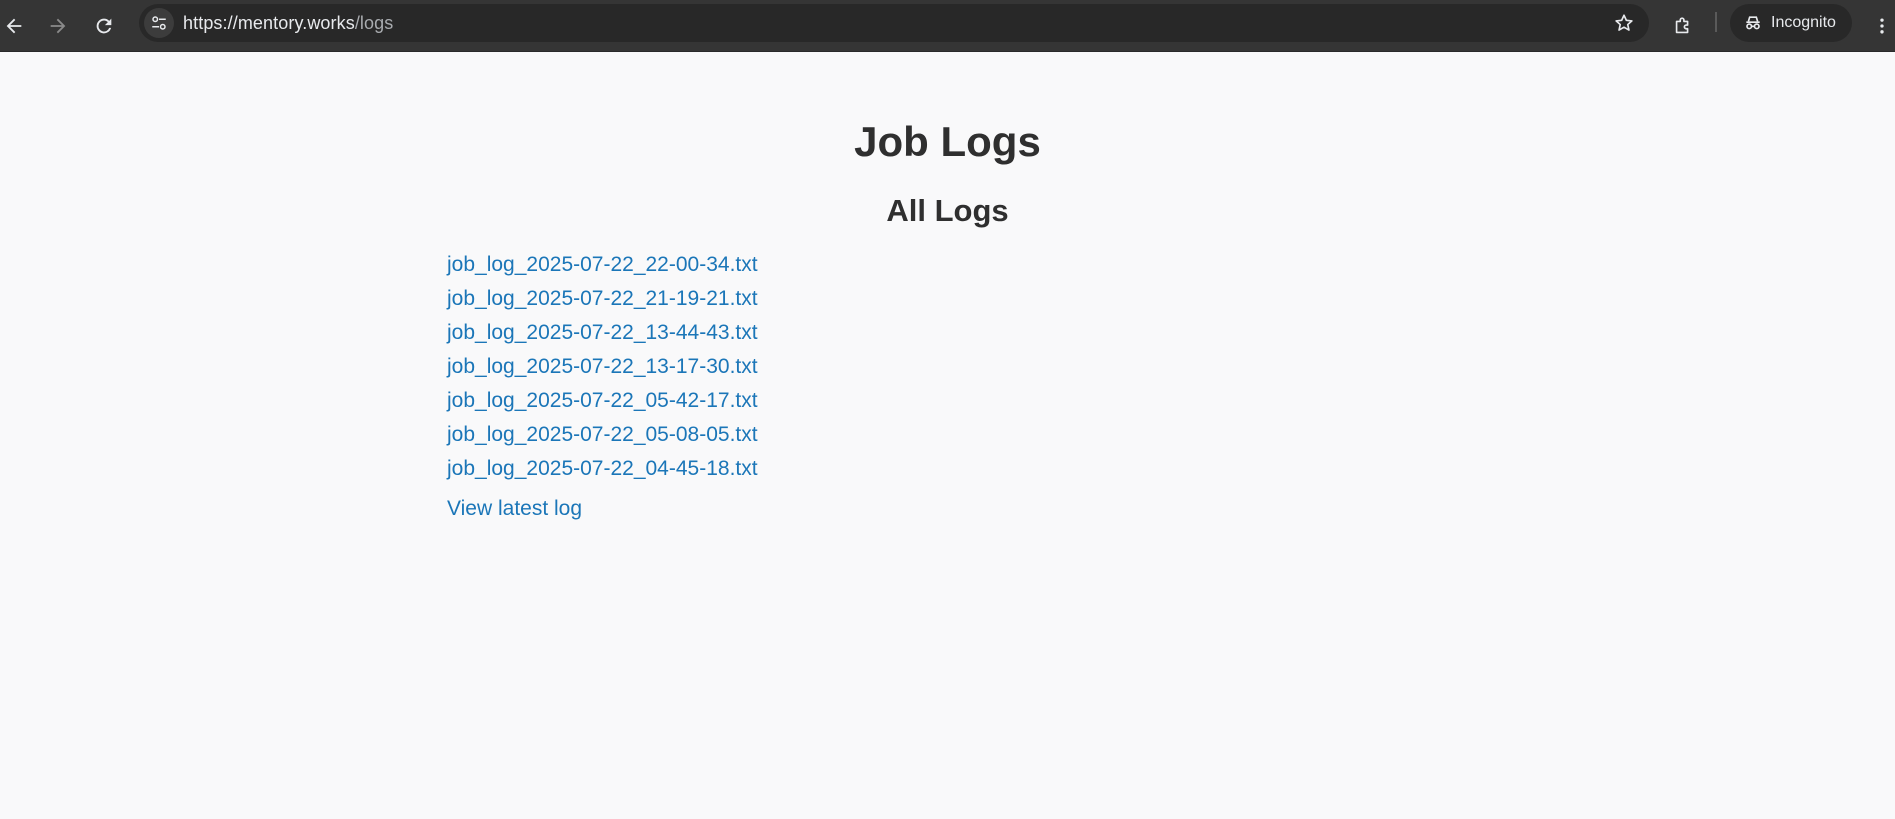 Image resolution: width=1895 pixels, height=819 pixels. What do you see at coordinates (602, 468) in the screenshot?
I see `log-file-link: job_log_2025-07-22_04-45-18.txt` at bounding box center [602, 468].